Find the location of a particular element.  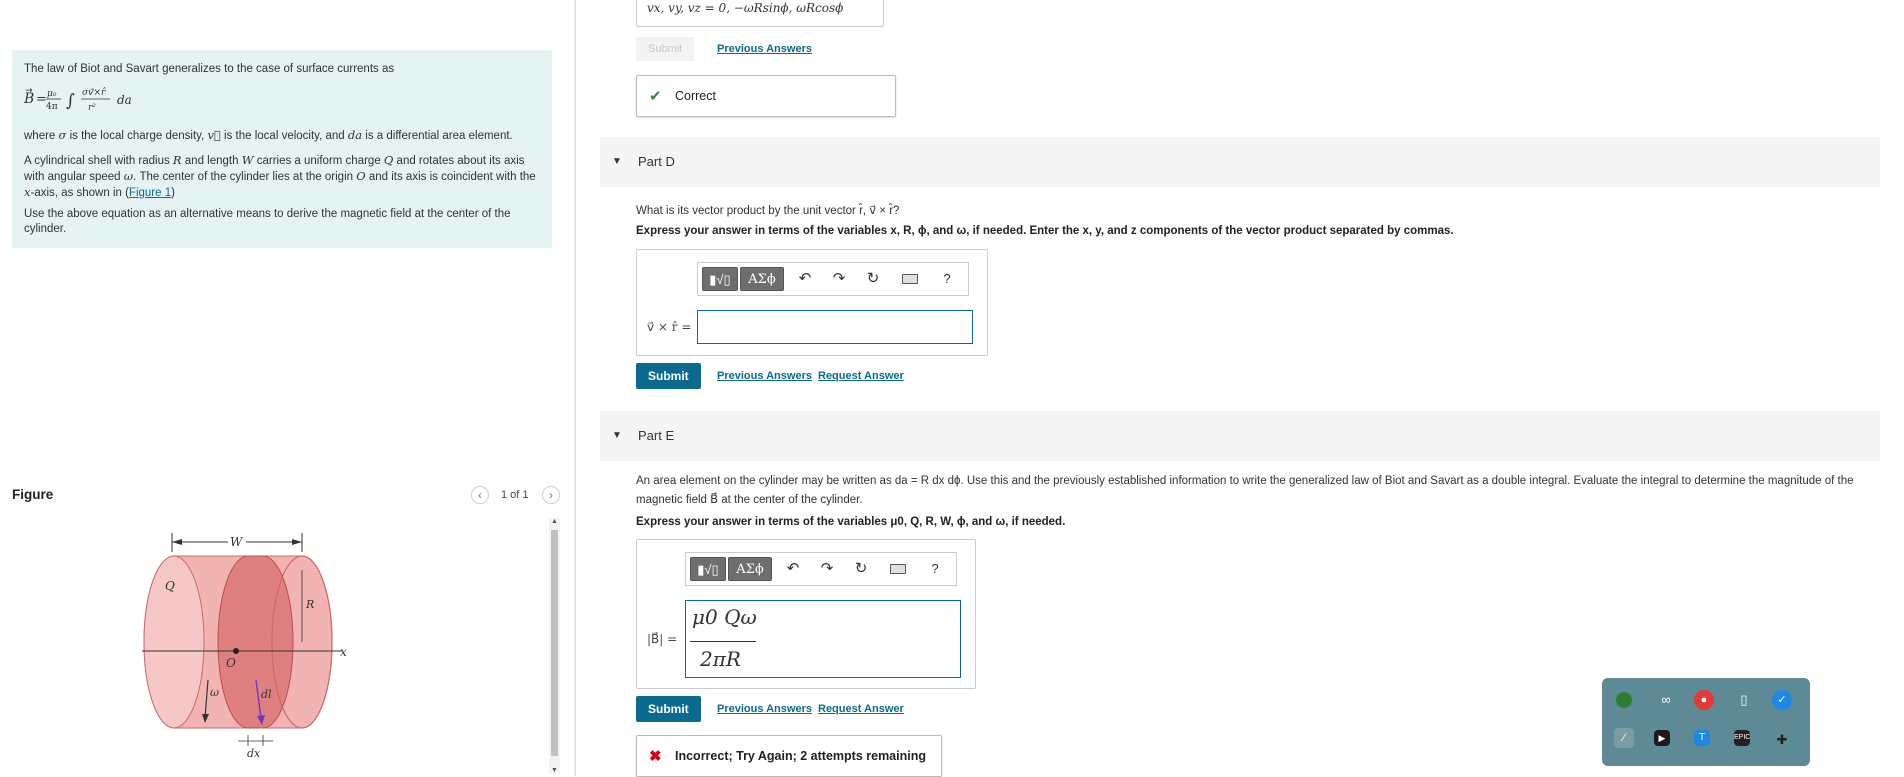

scroll-thumb is located at coordinates (554, 643).